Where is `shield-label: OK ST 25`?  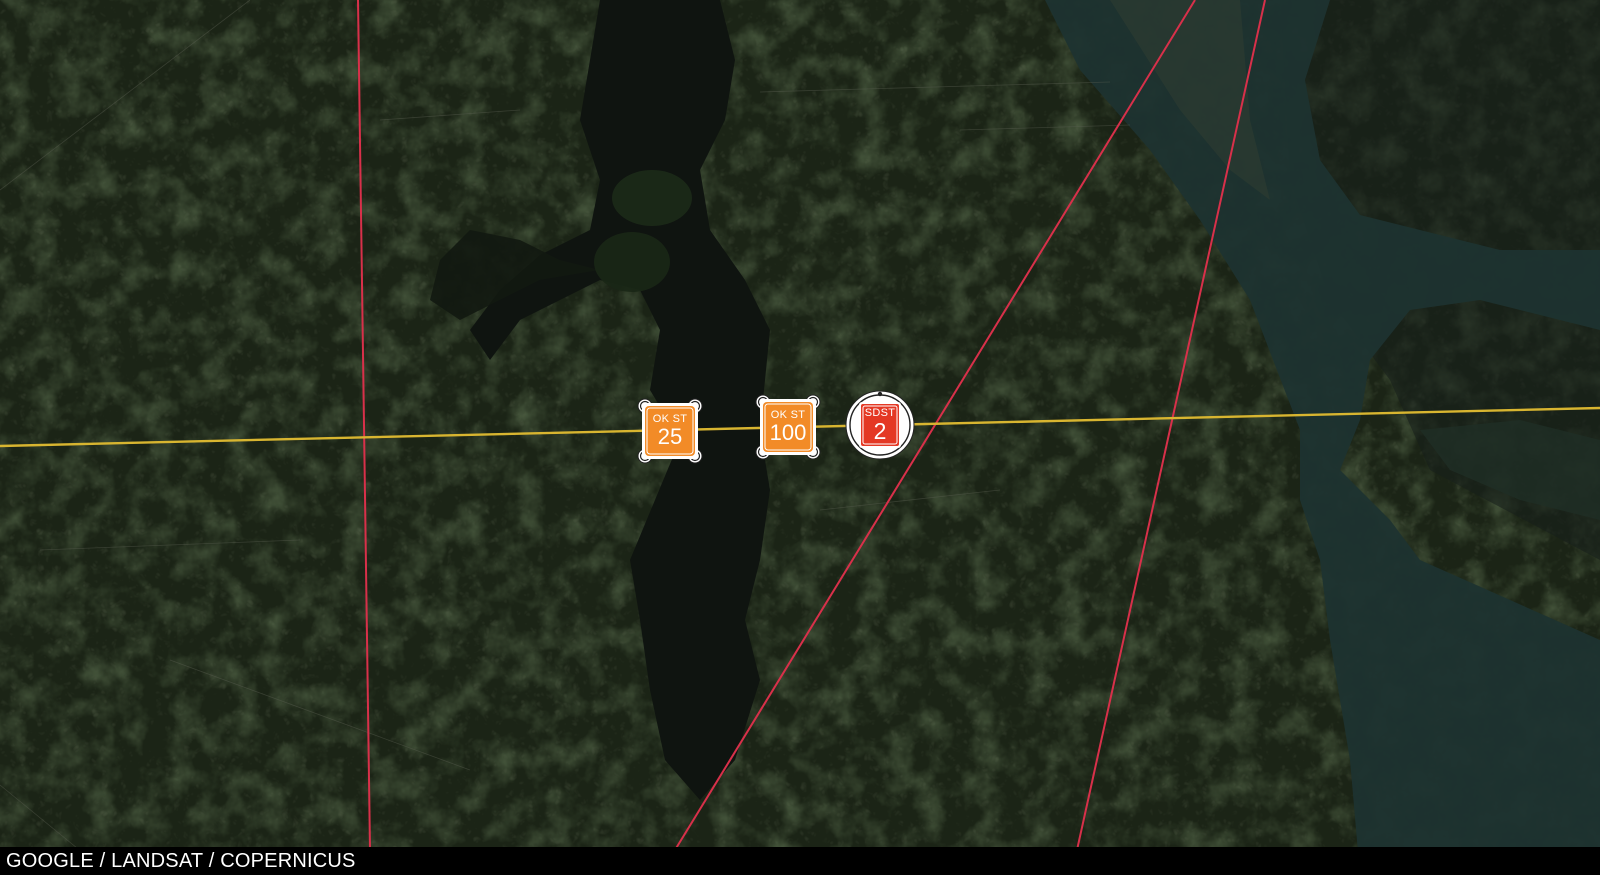 shield-label: OK ST 25 is located at coordinates (670, 431).